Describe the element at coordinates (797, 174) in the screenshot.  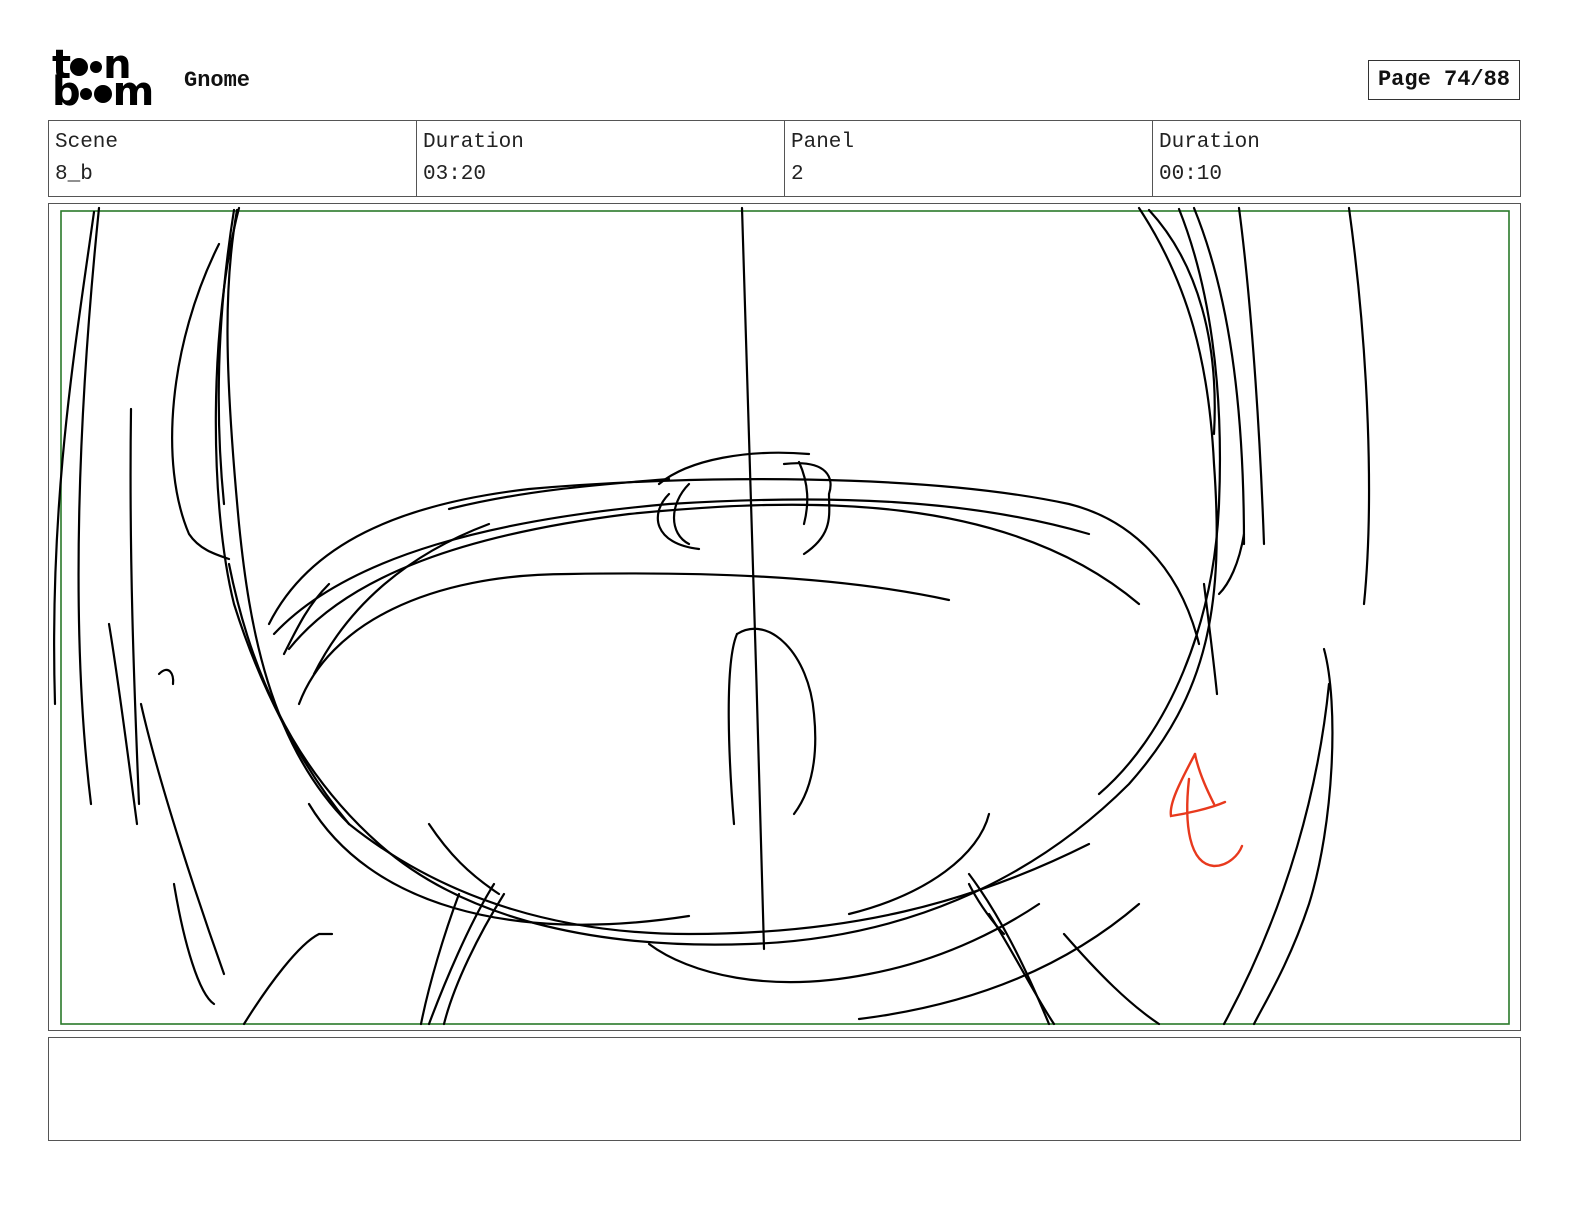
I see `panel-value: 2` at that location.